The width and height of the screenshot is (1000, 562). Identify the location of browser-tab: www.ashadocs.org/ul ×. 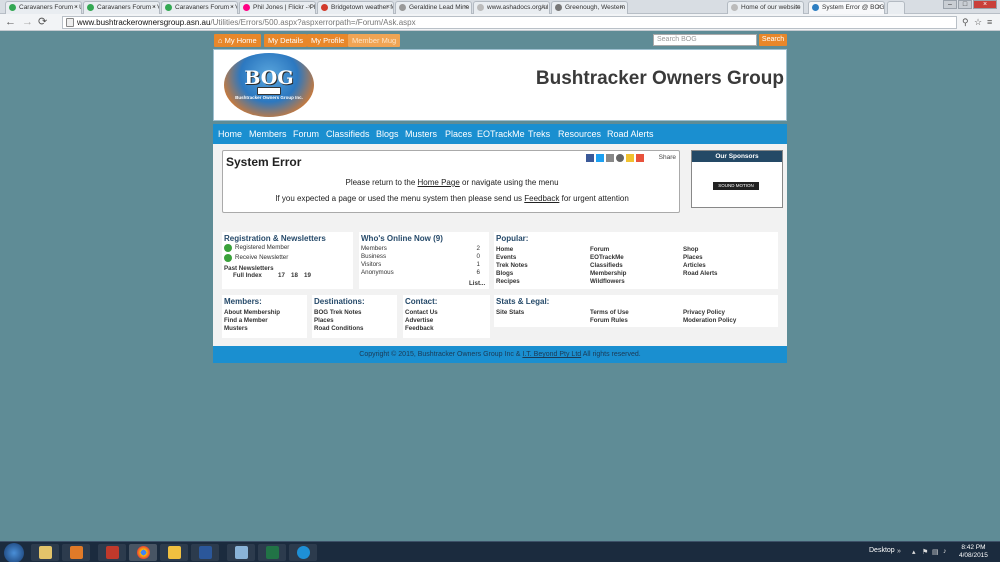
(511, 7).